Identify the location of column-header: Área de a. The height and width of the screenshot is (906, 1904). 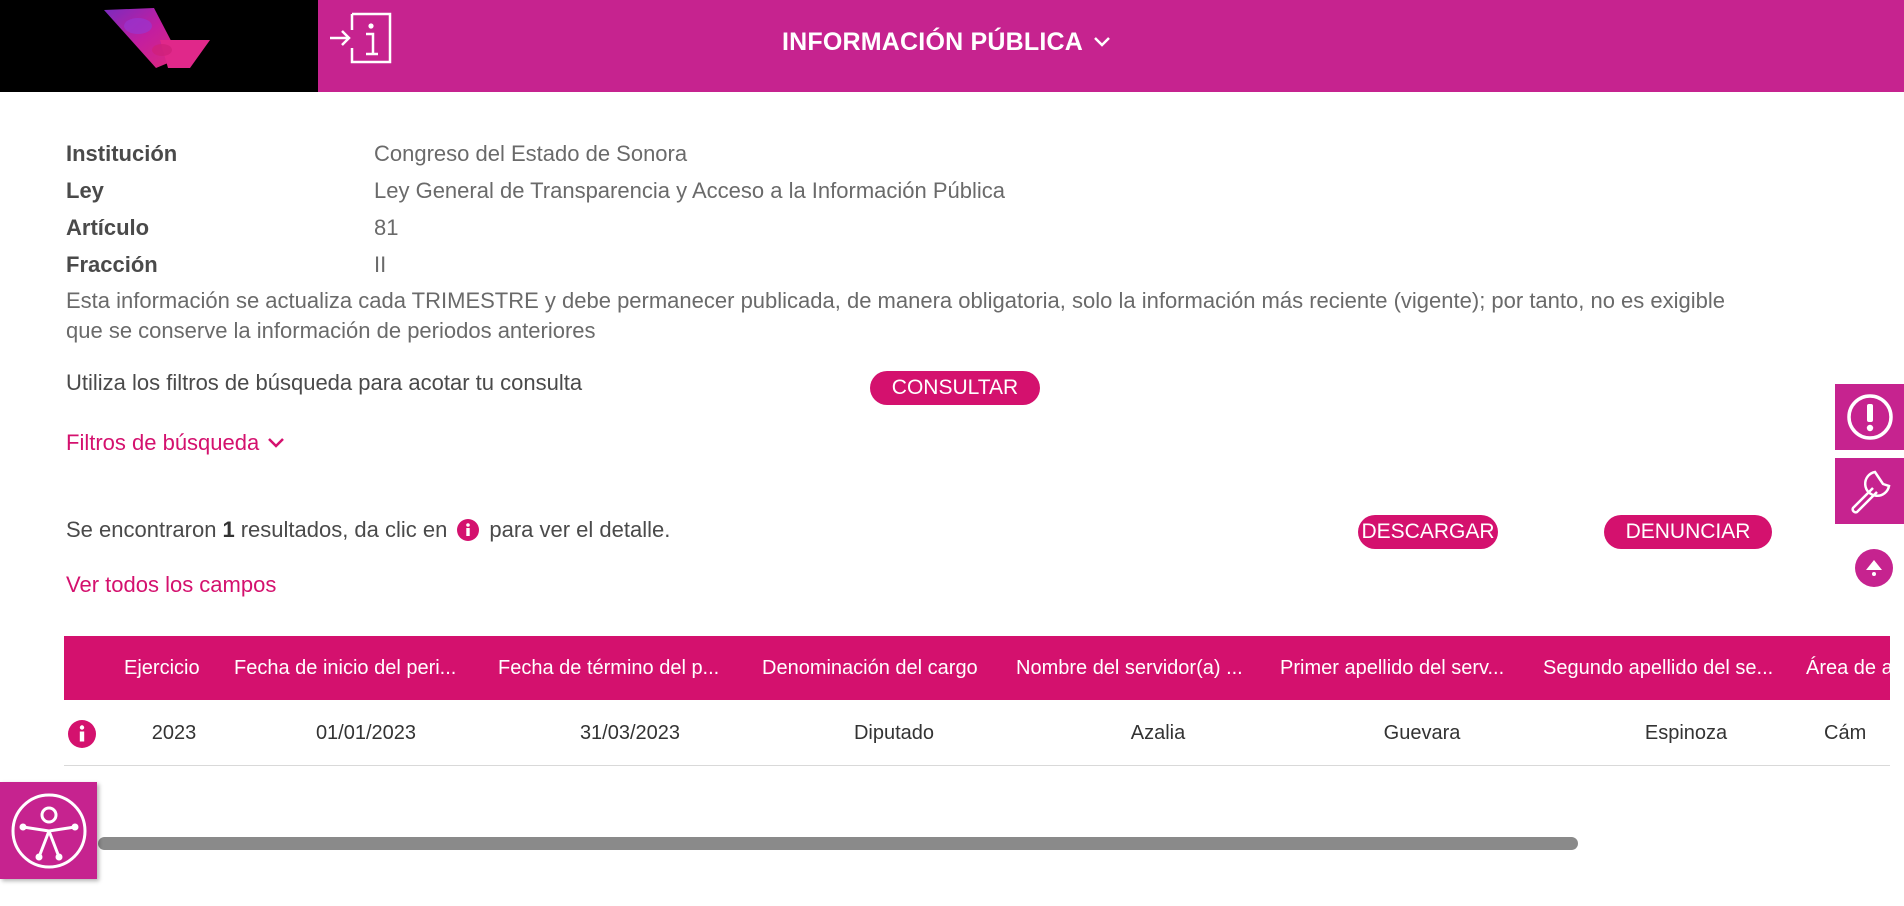
(1848, 668).